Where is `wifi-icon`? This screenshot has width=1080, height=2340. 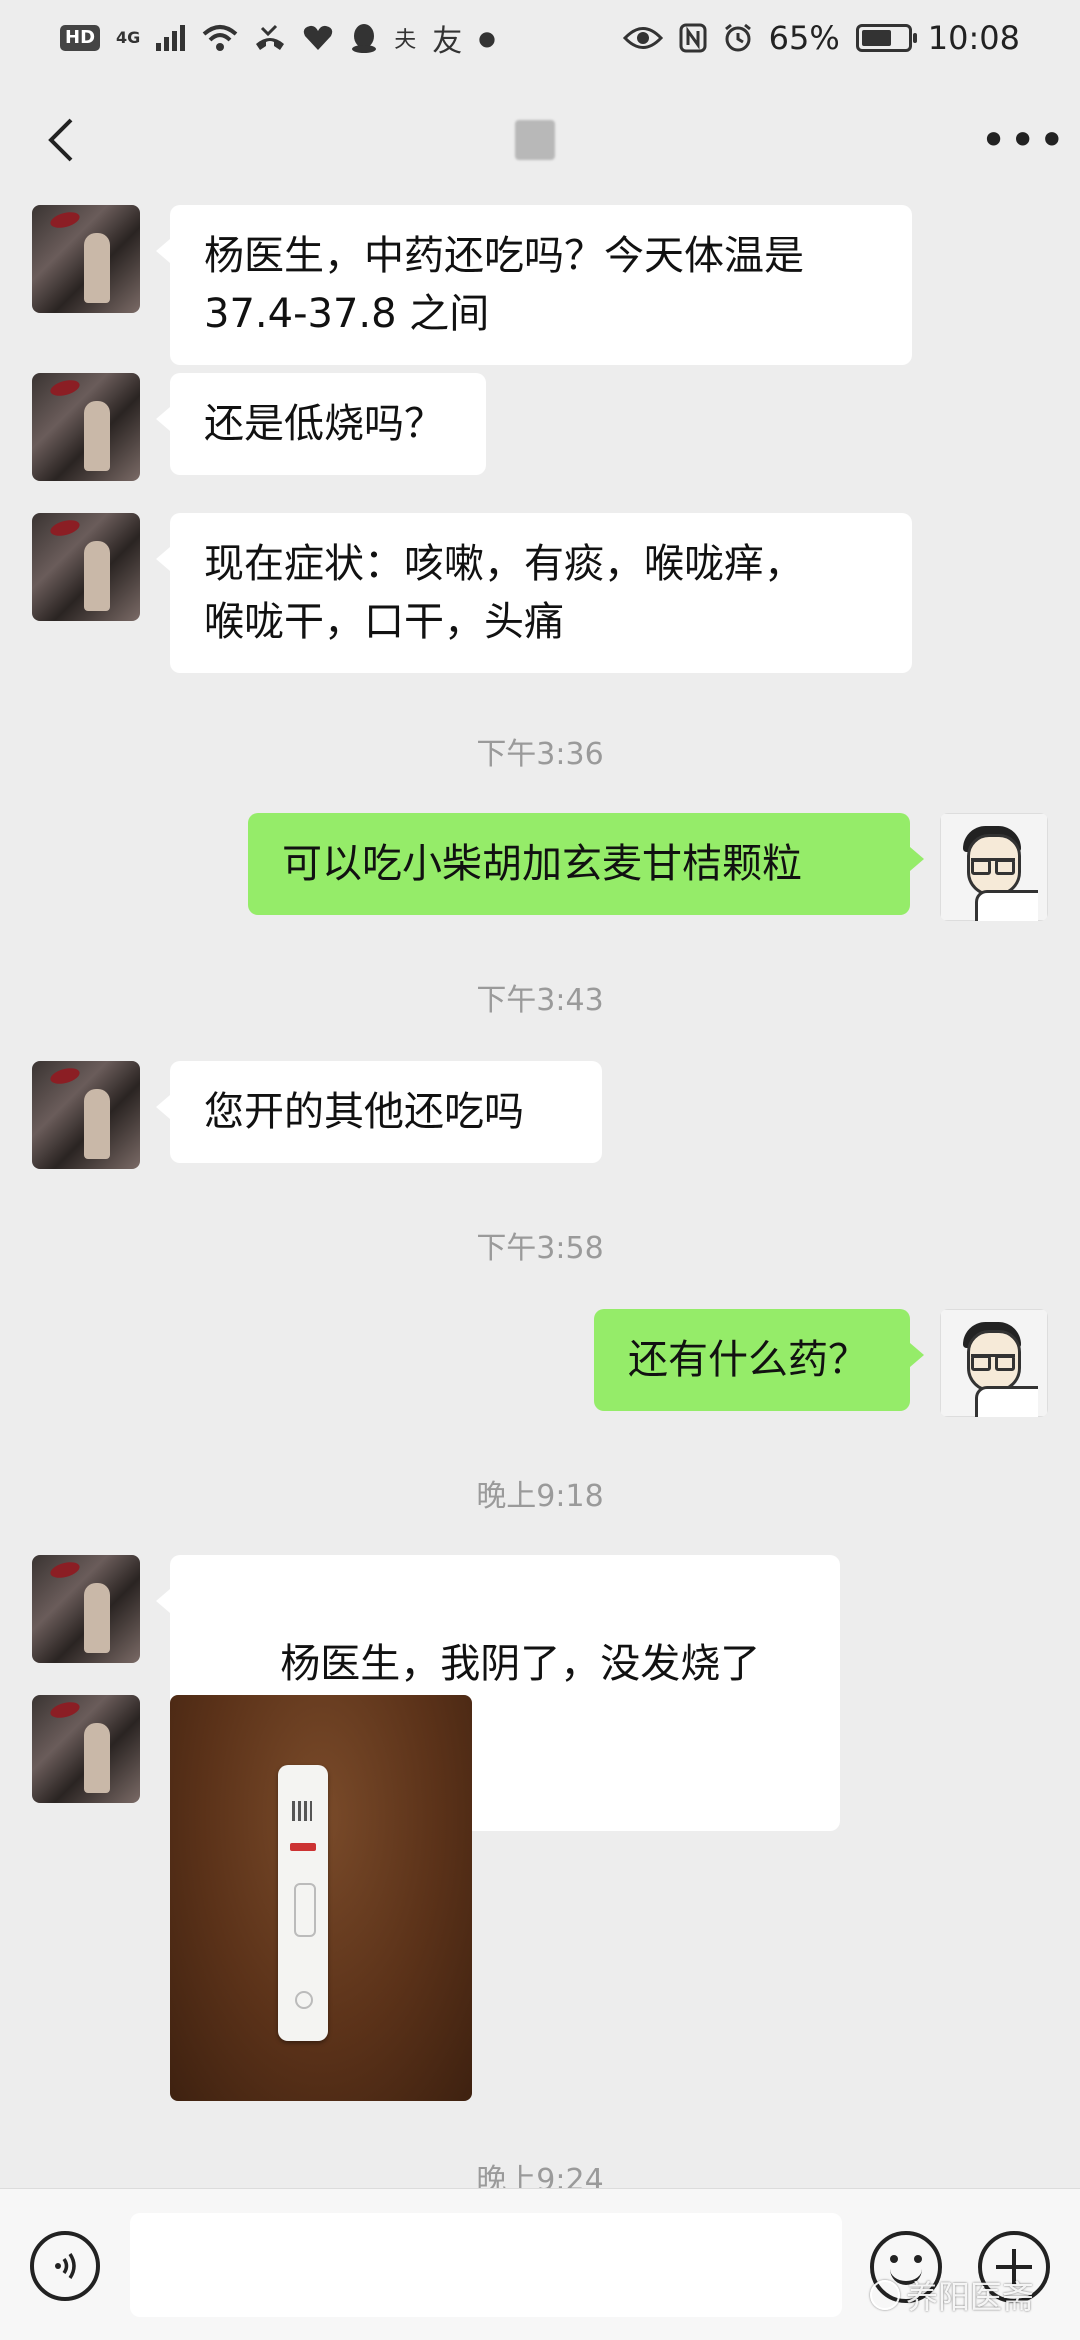 wifi-icon is located at coordinates (220, 37).